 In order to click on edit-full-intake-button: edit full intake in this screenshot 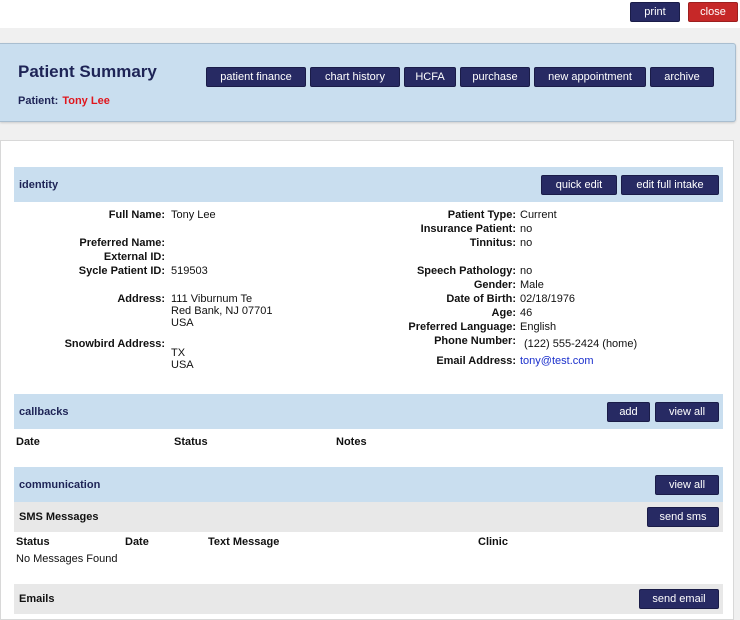, I will do `click(670, 185)`.